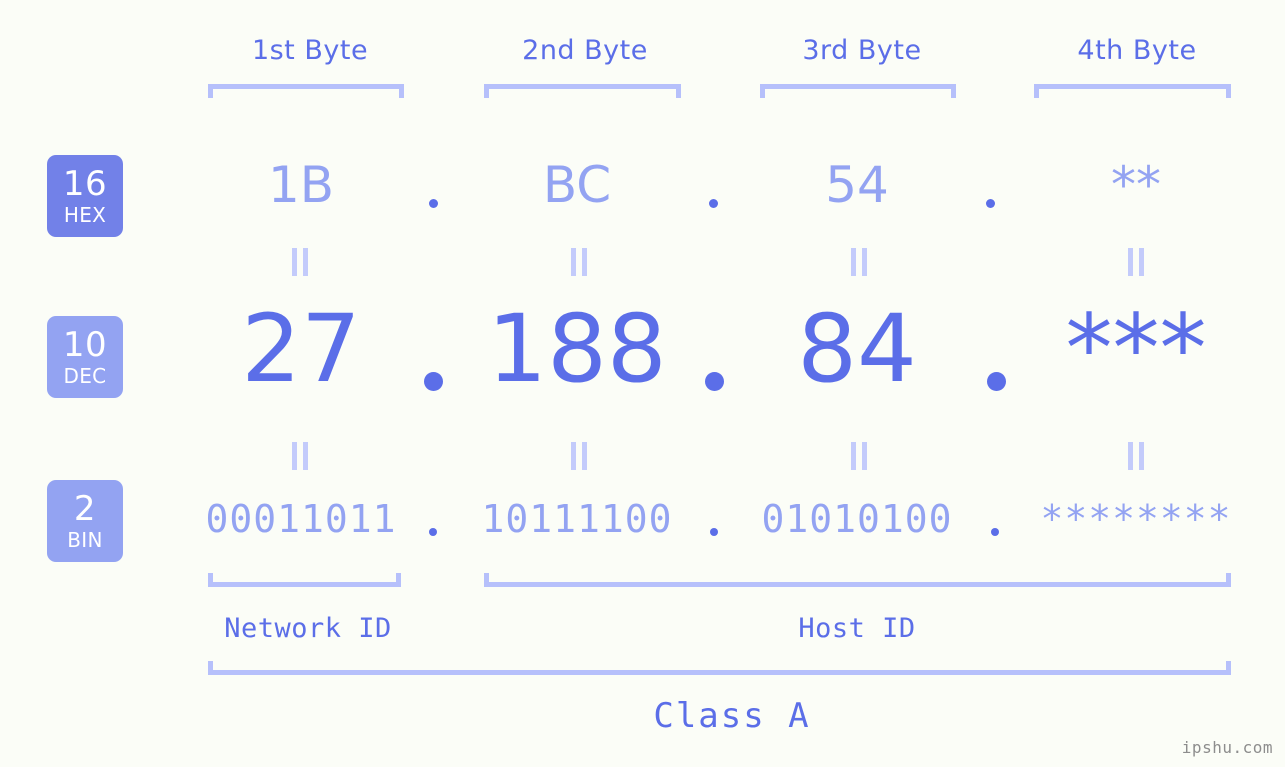 The image size is (1285, 767). What do you see at coordinates (577, 185) in the screenshot?
I see `hex-byte-2: BC` at bounding box center [577, 185].